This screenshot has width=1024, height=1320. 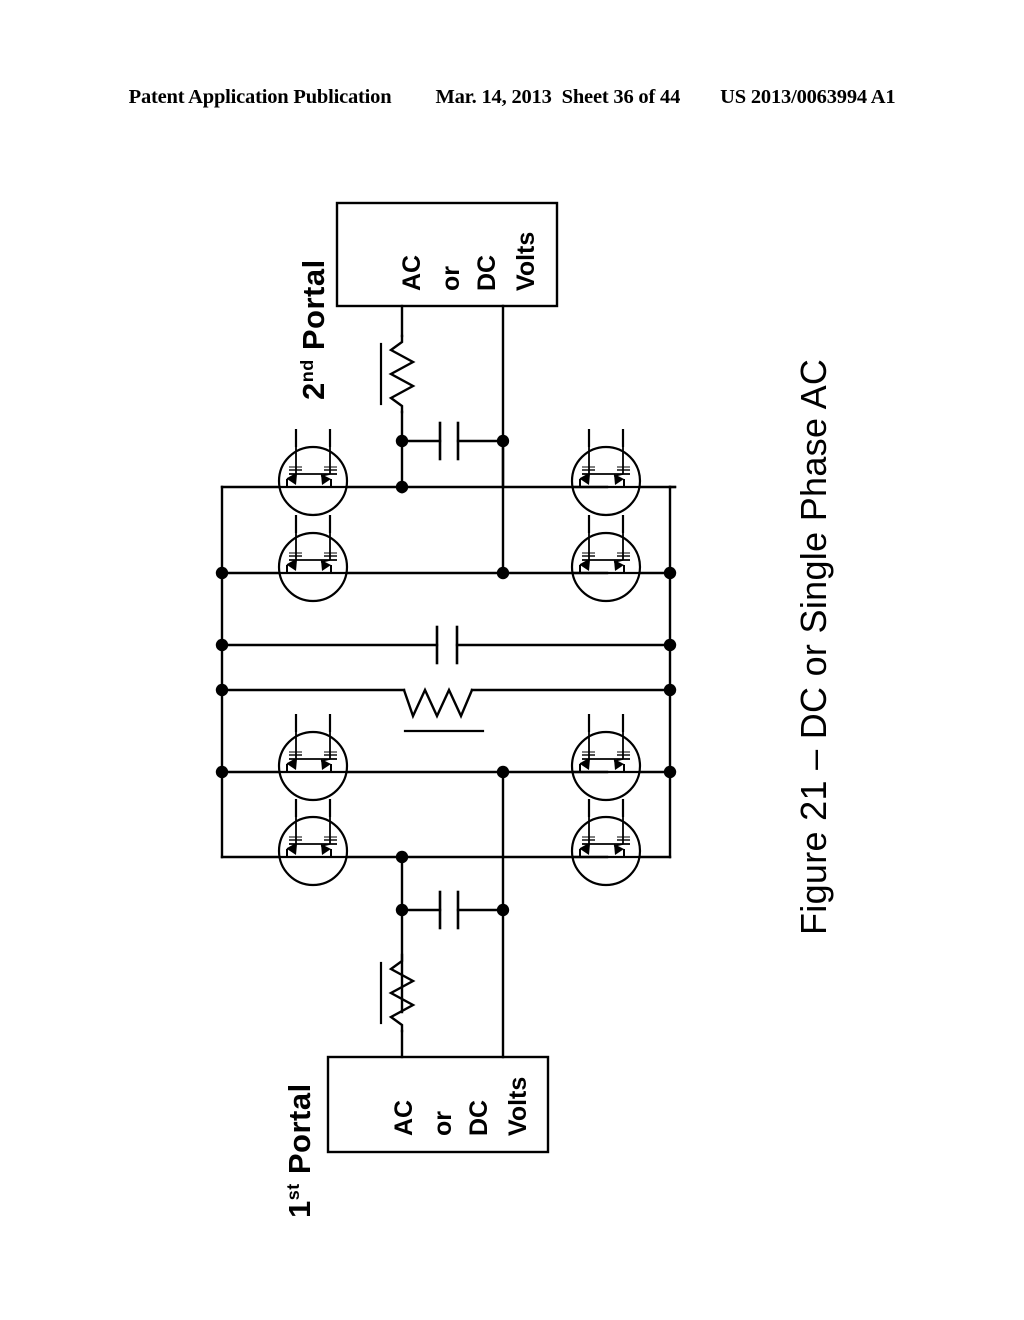 I want to click on switch-bottom-left-lower, so click(x=313, y=842).